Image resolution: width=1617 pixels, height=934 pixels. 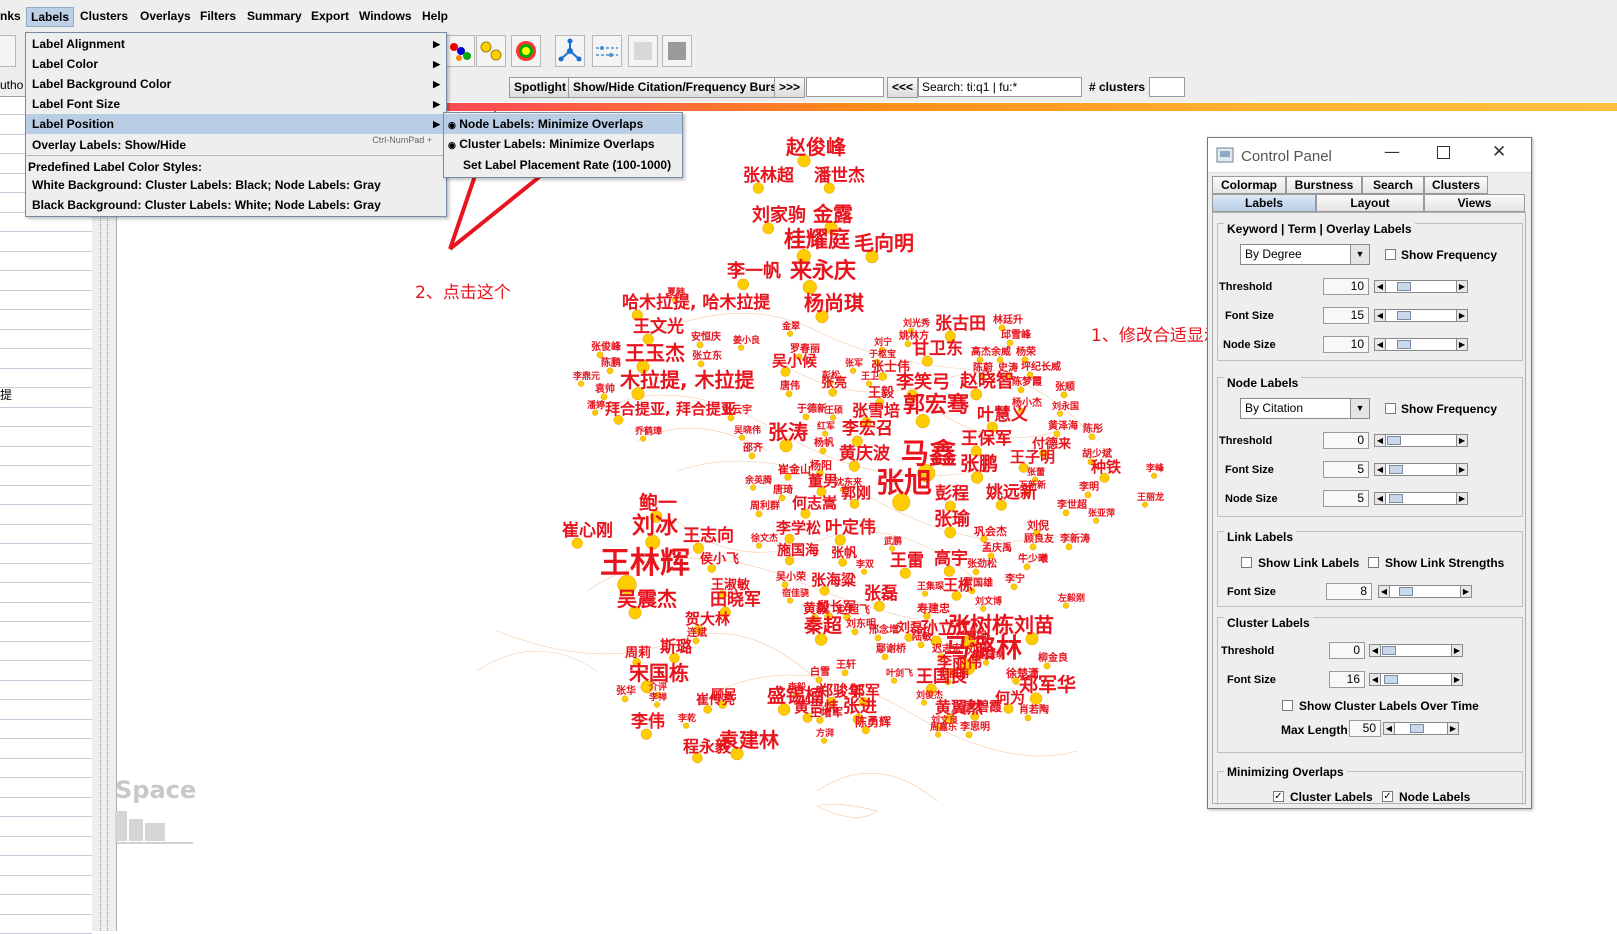 What do you see at coordinates (218, 16) in the screenshot?
I see `menu-filters: Filters` at bounding box center [218, 16].